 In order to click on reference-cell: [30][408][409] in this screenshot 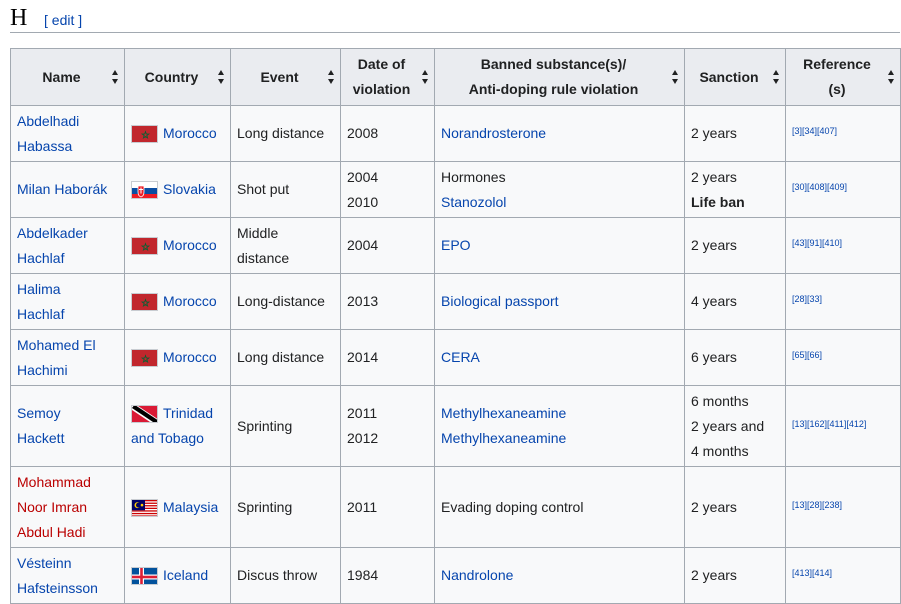, I will do `click(843, 189)`.